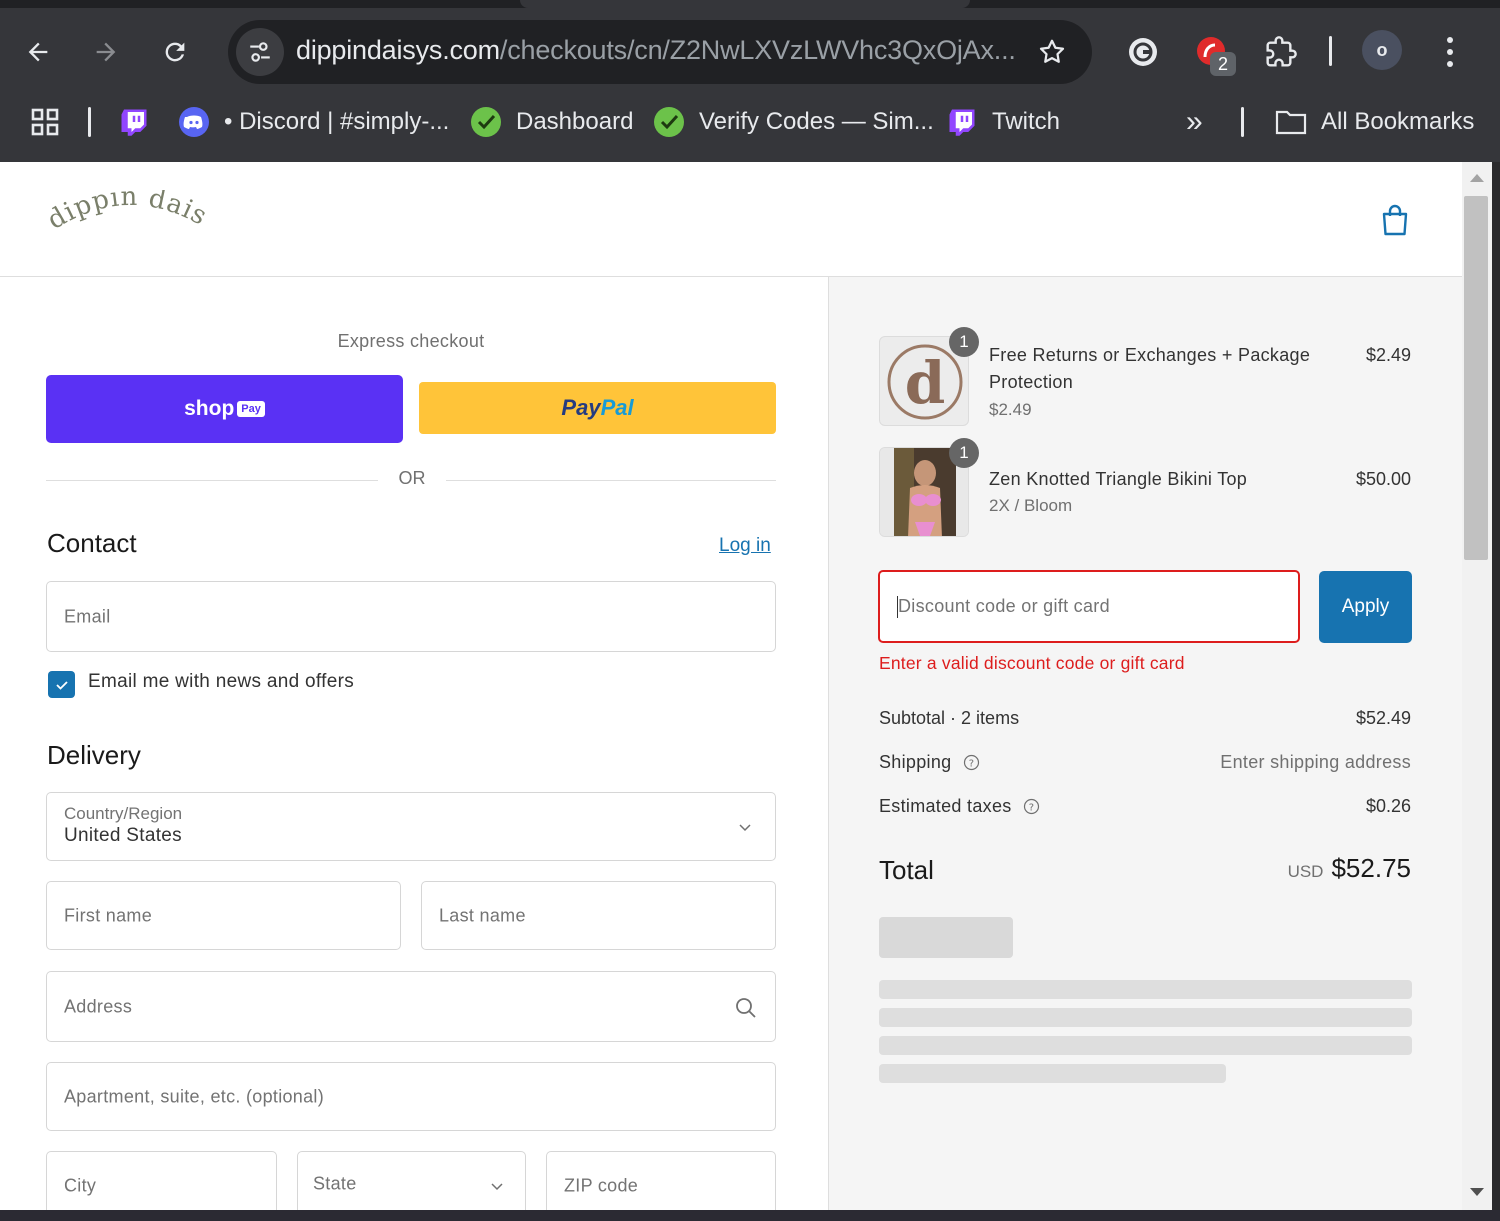 The image size is (1500, 1221). Describe the element at coordinates (661, 1180) in the screenshot. I see `zip-field: ZIP code` at that location.